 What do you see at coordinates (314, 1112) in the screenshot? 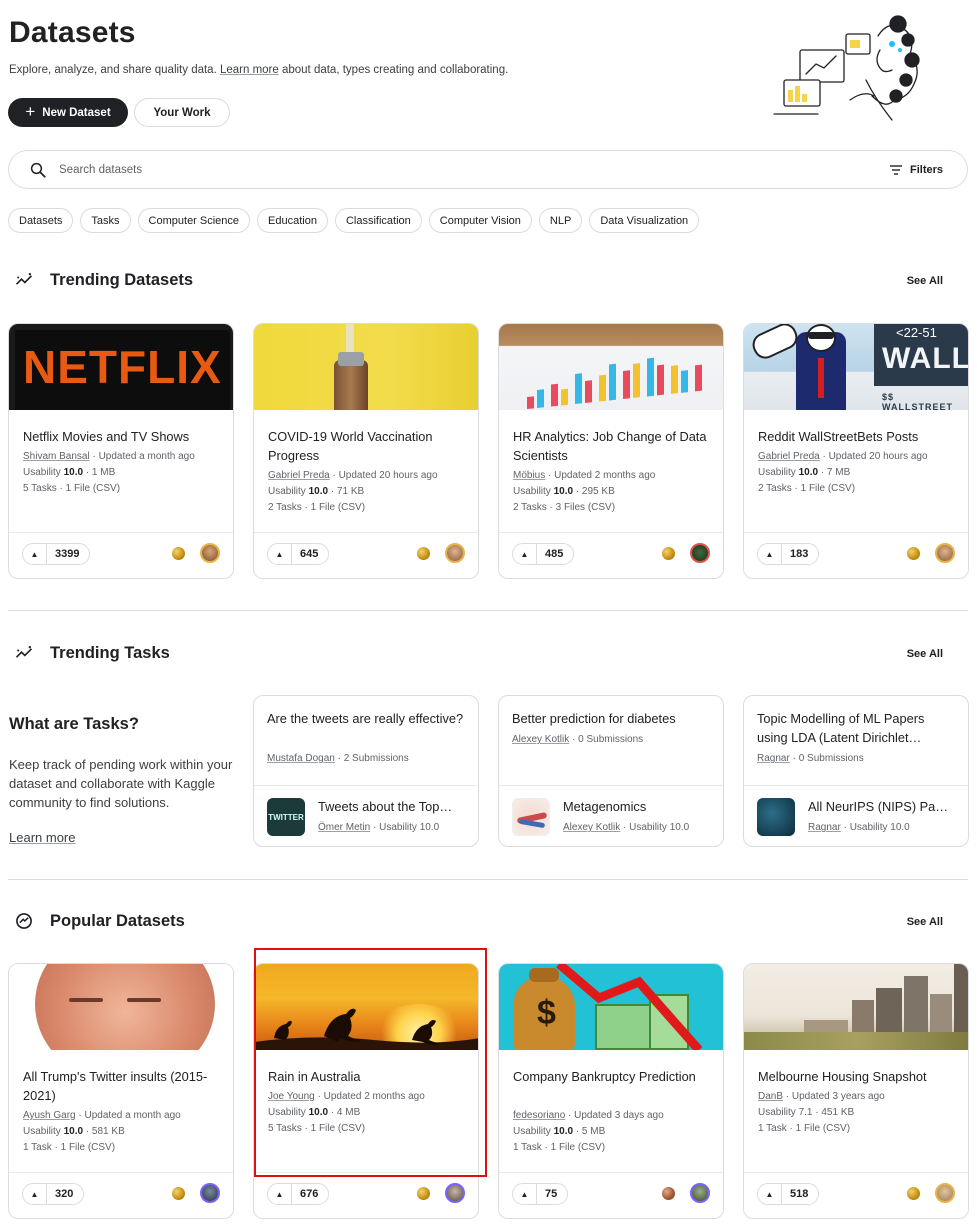
I see `dataset-usability-line: Usability 10.0 · 4 MB` at bounding box center [314, 1112].